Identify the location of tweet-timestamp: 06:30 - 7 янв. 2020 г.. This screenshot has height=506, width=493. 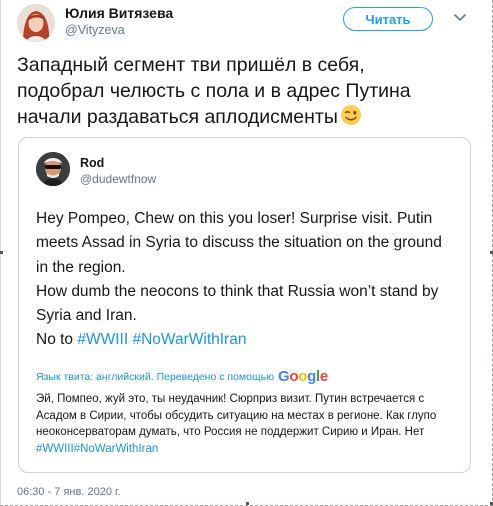
(69, 492).